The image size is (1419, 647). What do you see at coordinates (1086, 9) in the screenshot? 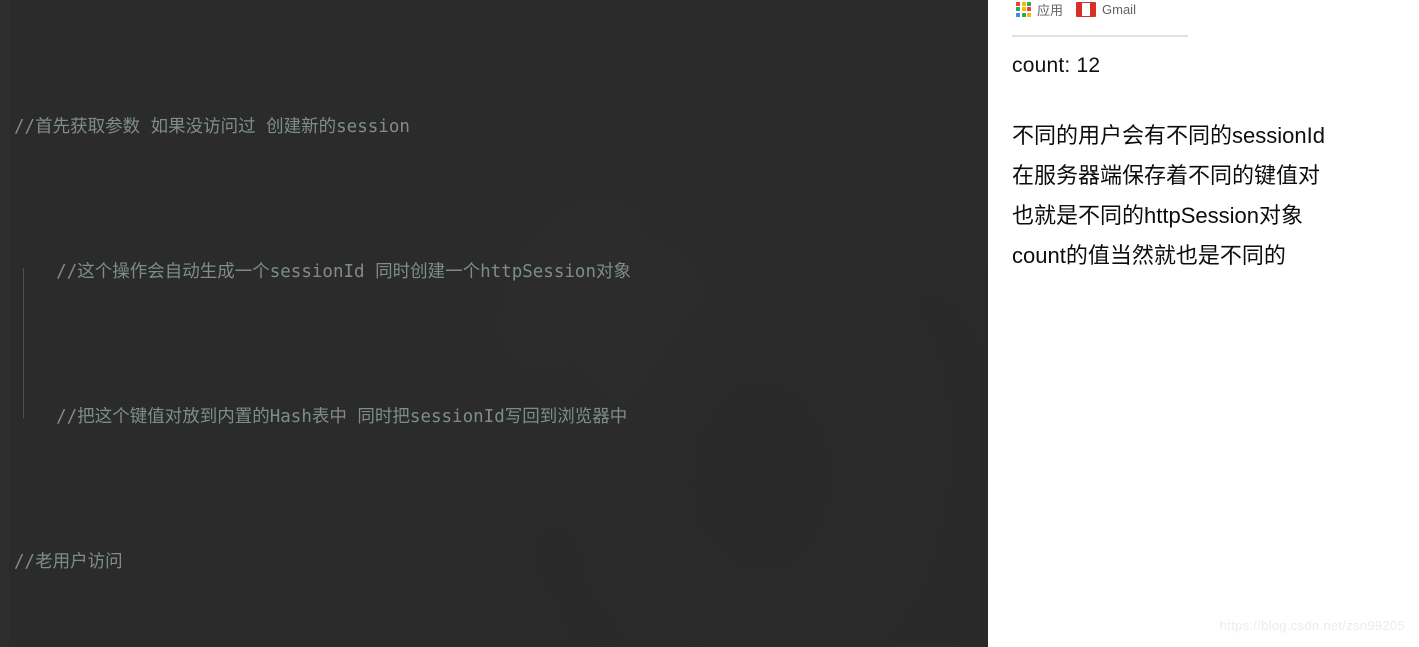
I see `gmail-icon` at bounding box center [1086, 9].